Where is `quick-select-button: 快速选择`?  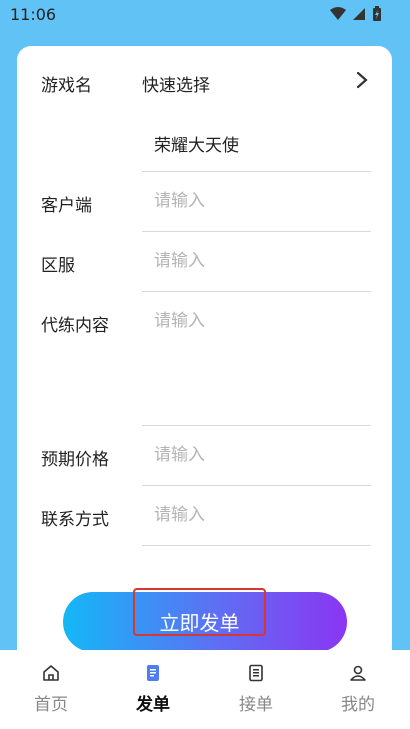
quick-select-button: 快速选择 is located at coordinates (176, 83).